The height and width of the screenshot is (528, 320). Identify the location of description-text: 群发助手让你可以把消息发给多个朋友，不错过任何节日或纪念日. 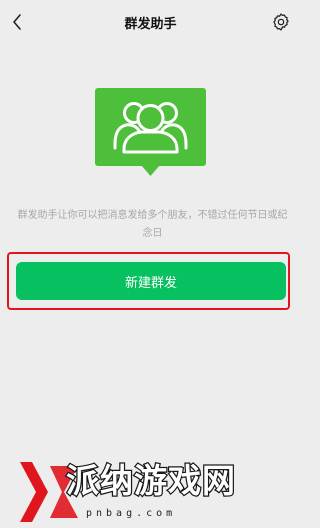
(152, 224).